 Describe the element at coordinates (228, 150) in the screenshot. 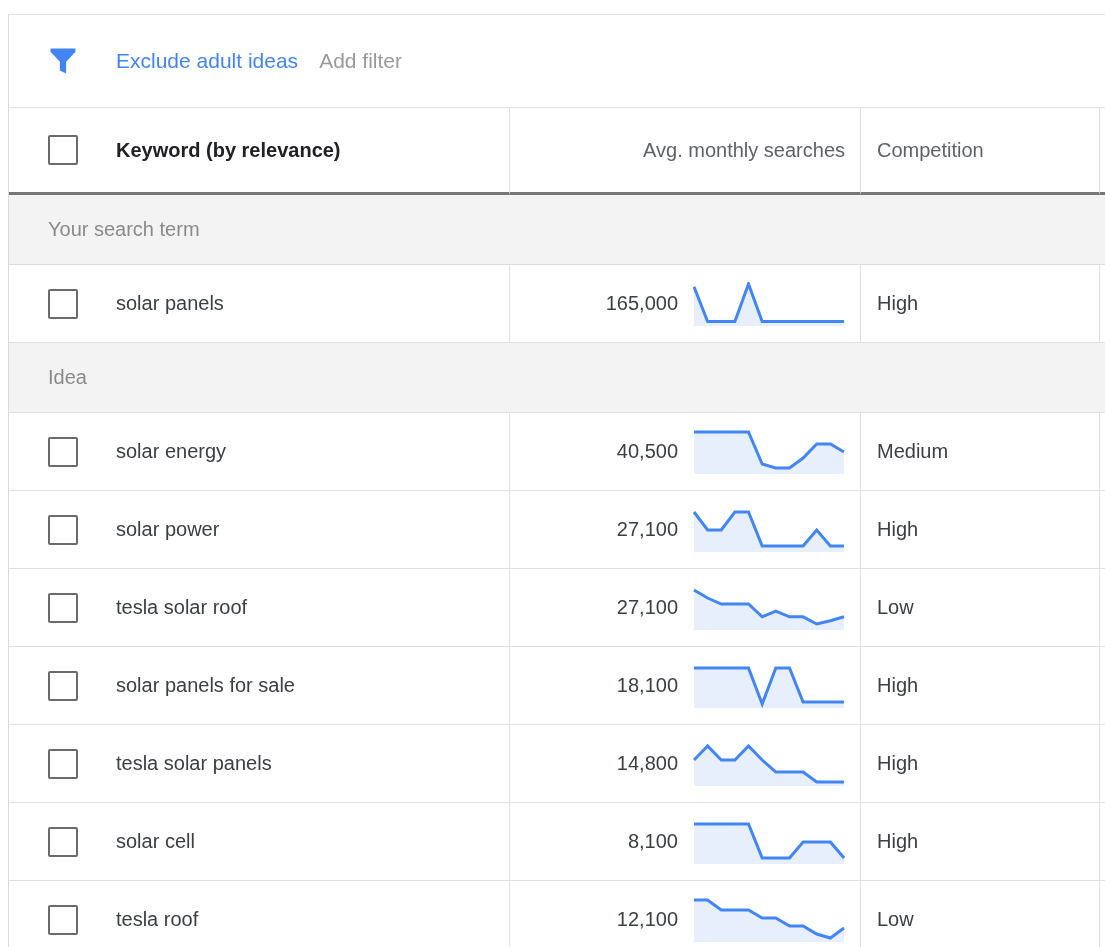

I see `column-header: Keyword (by relevance)` at that location.